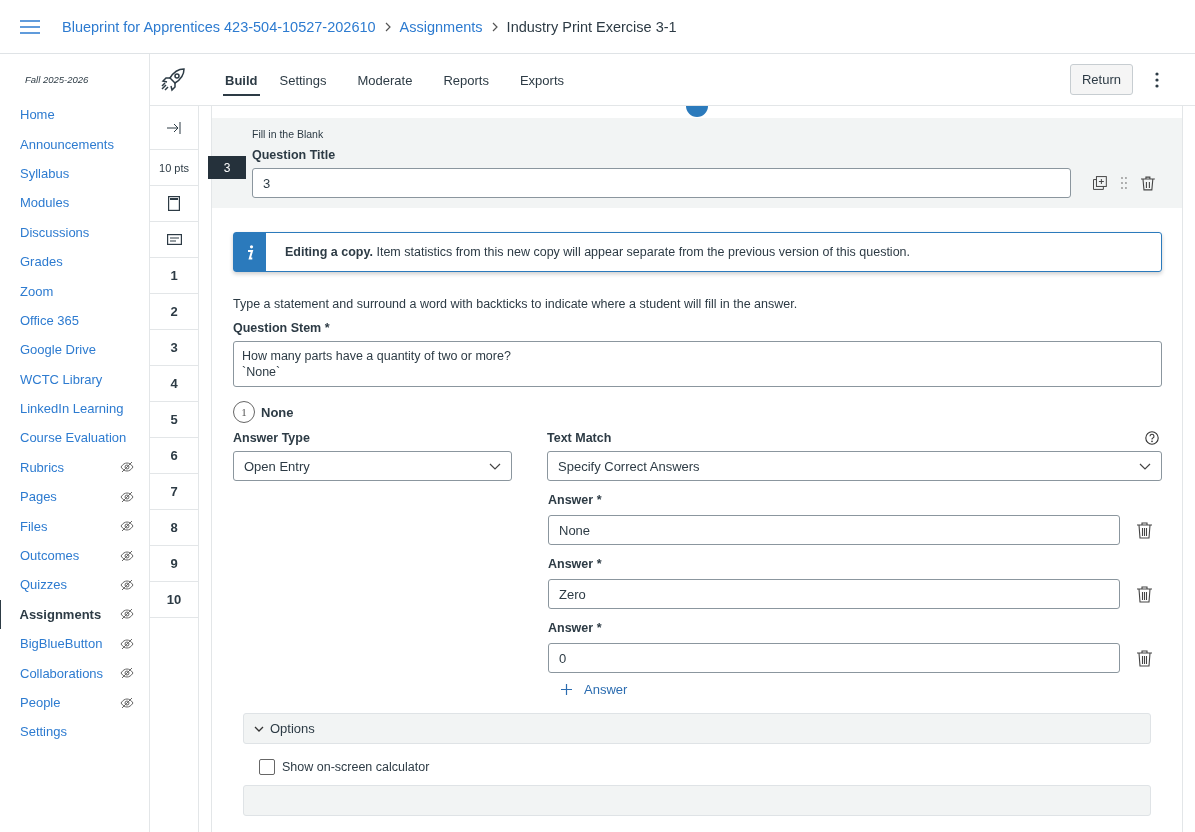 This screenshot has height=832, width=1195. I want to click on question-number-badge: 3, so click(227, 167).